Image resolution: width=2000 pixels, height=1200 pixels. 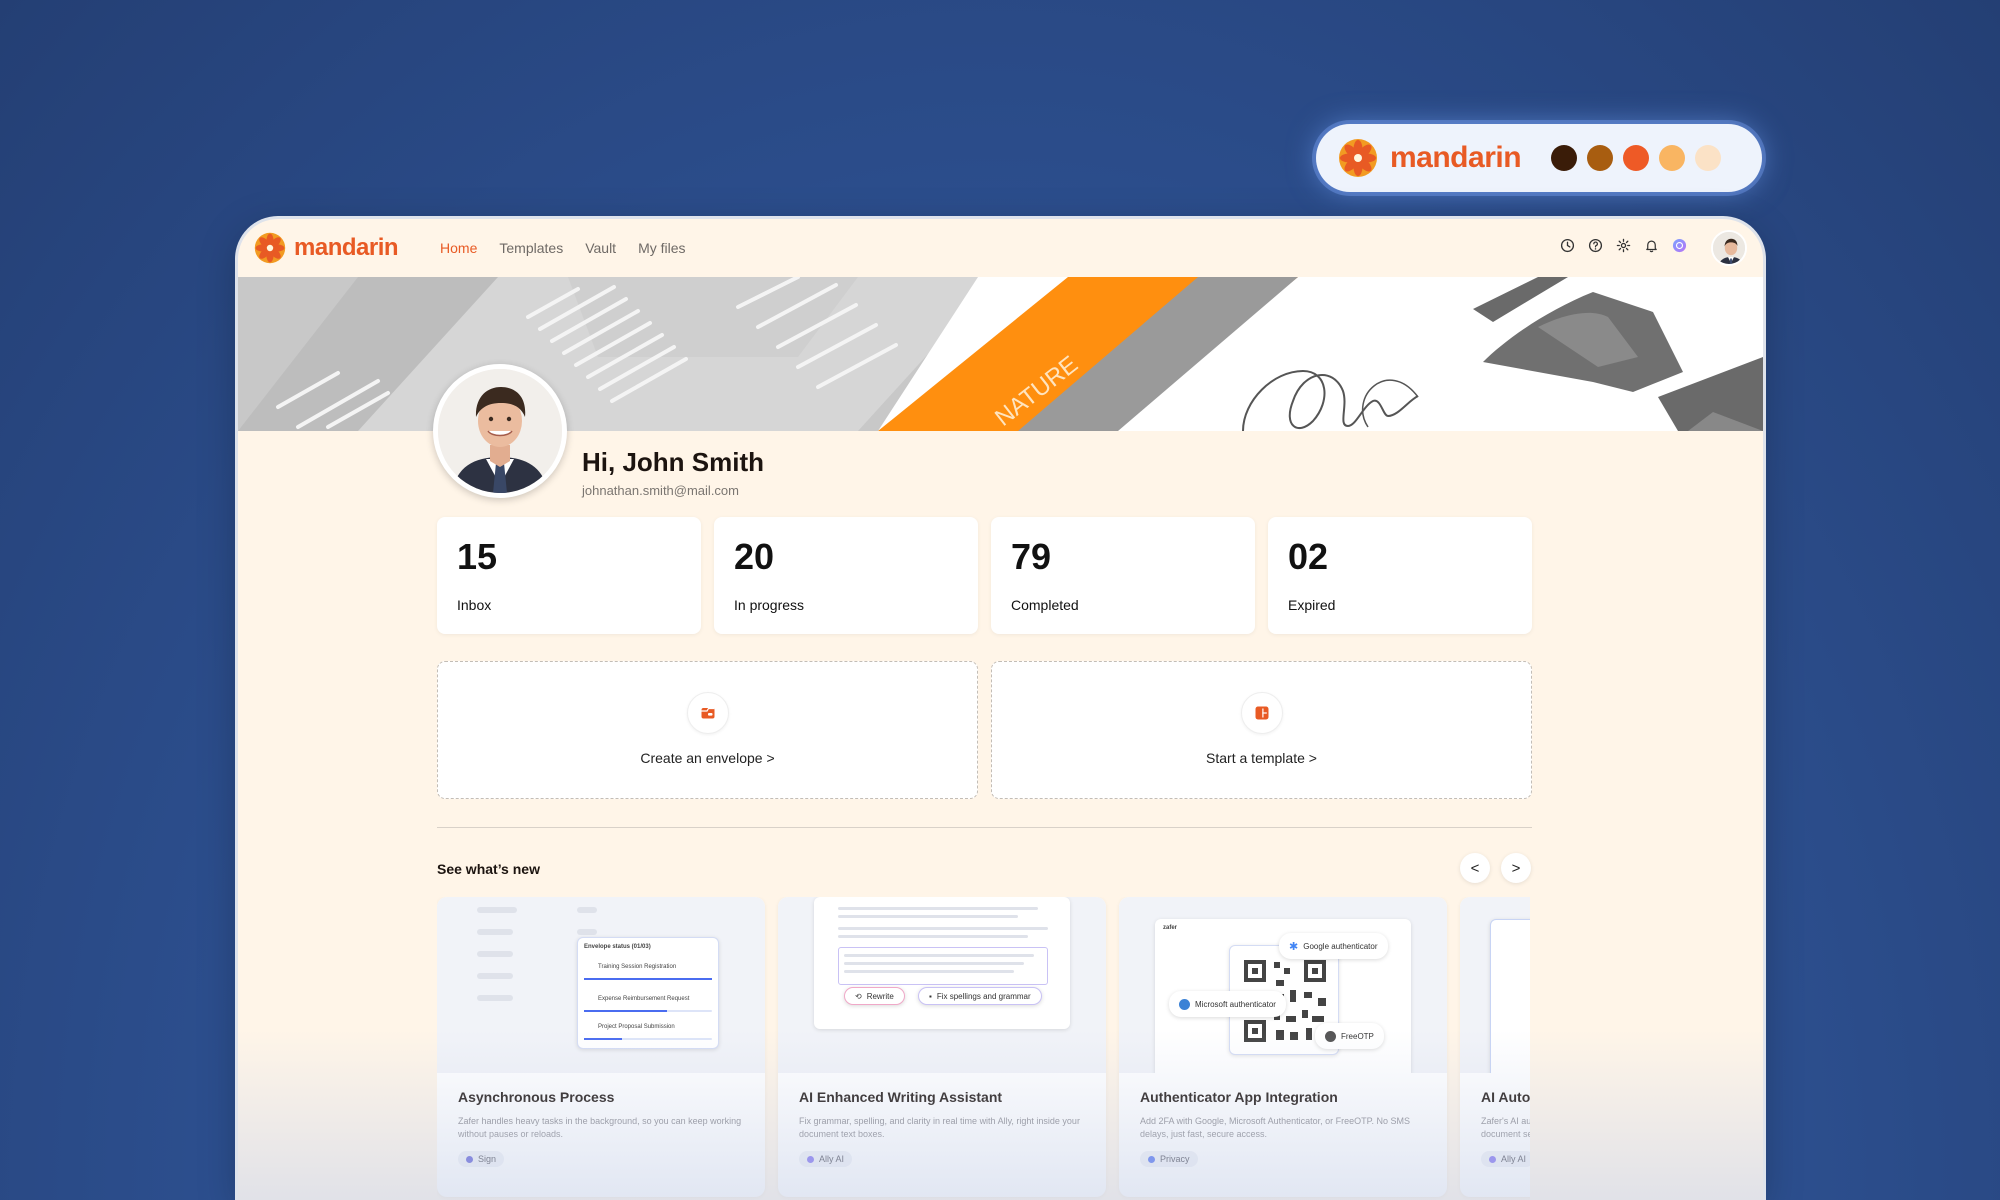 What do you see at coordinates (1595, 245) in the screenshot?
I see `help-icon` at bounding box center [1595, 245].